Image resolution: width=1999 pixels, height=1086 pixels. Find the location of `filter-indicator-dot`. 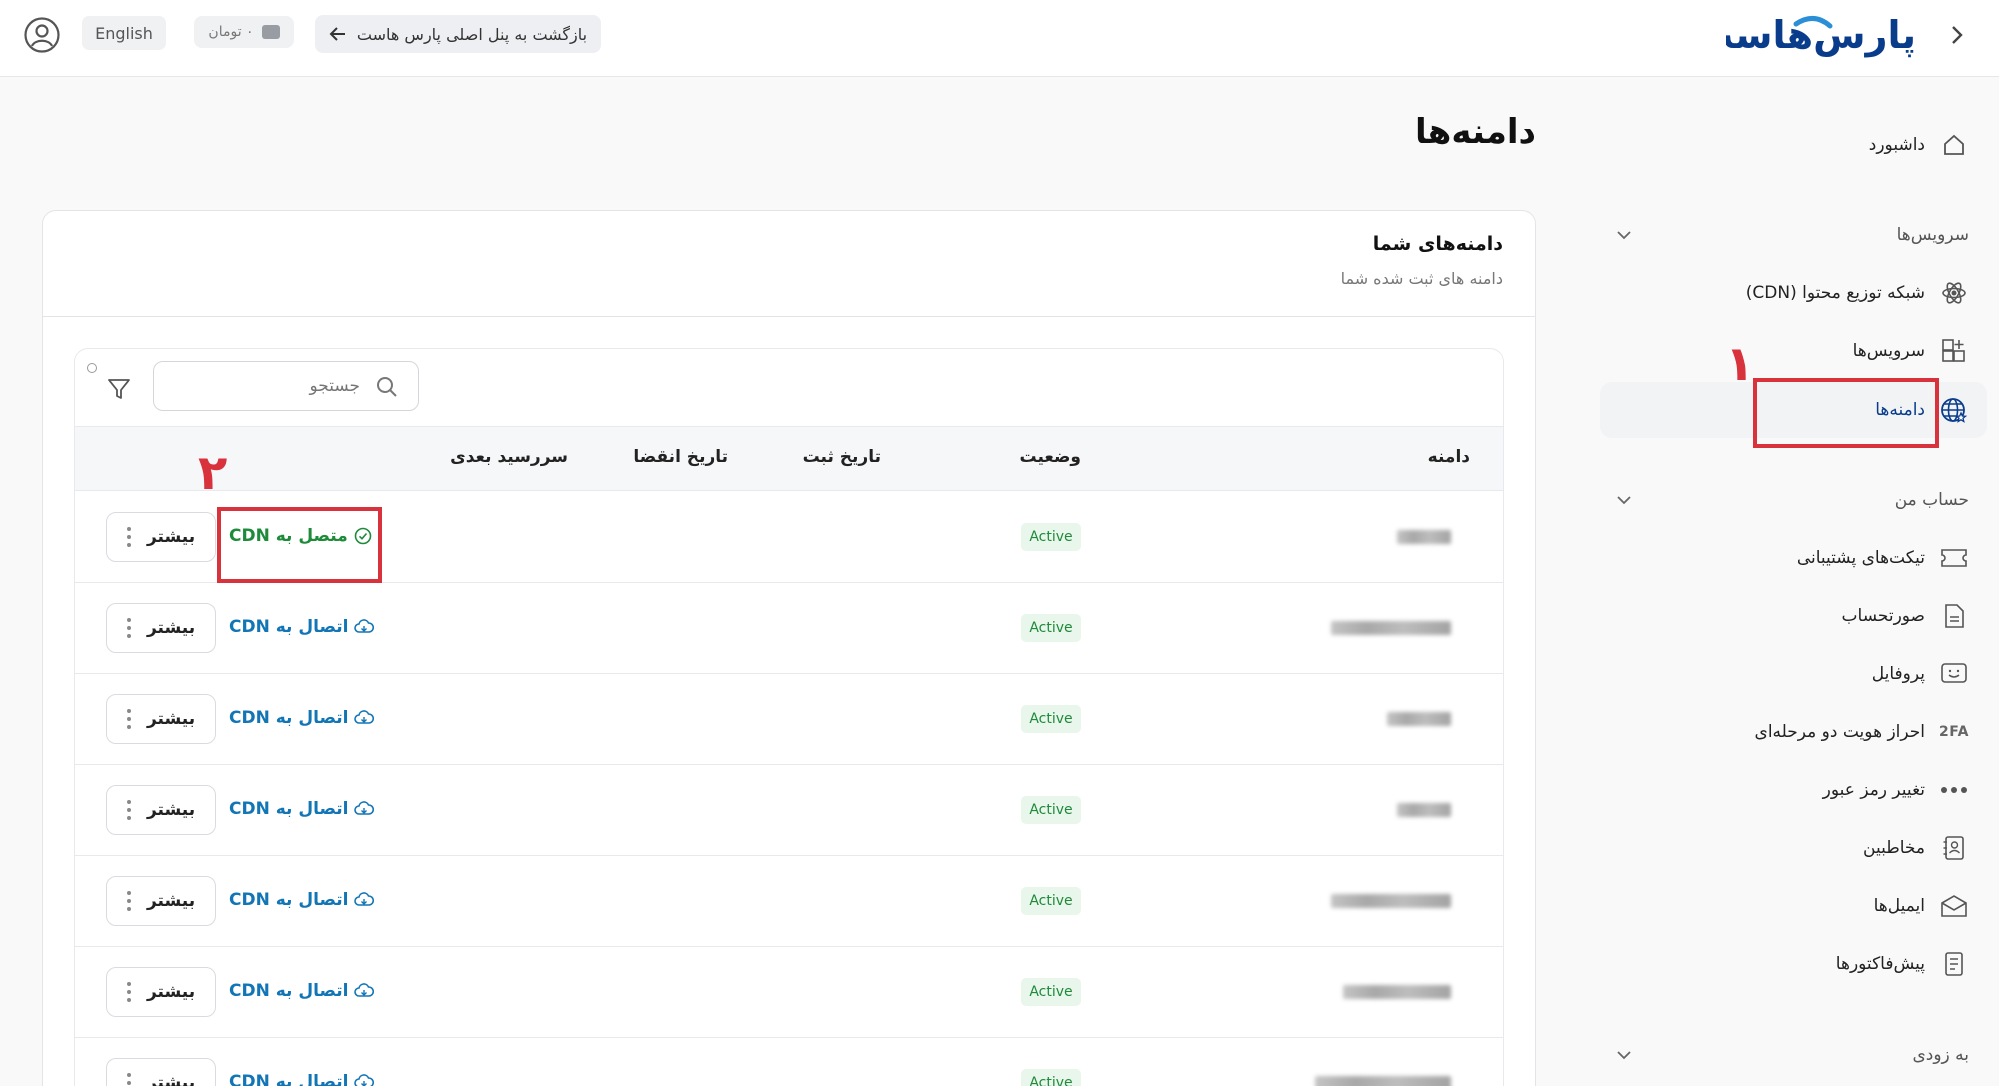

filter-indicator-dot is located at coordinates (92, 368).